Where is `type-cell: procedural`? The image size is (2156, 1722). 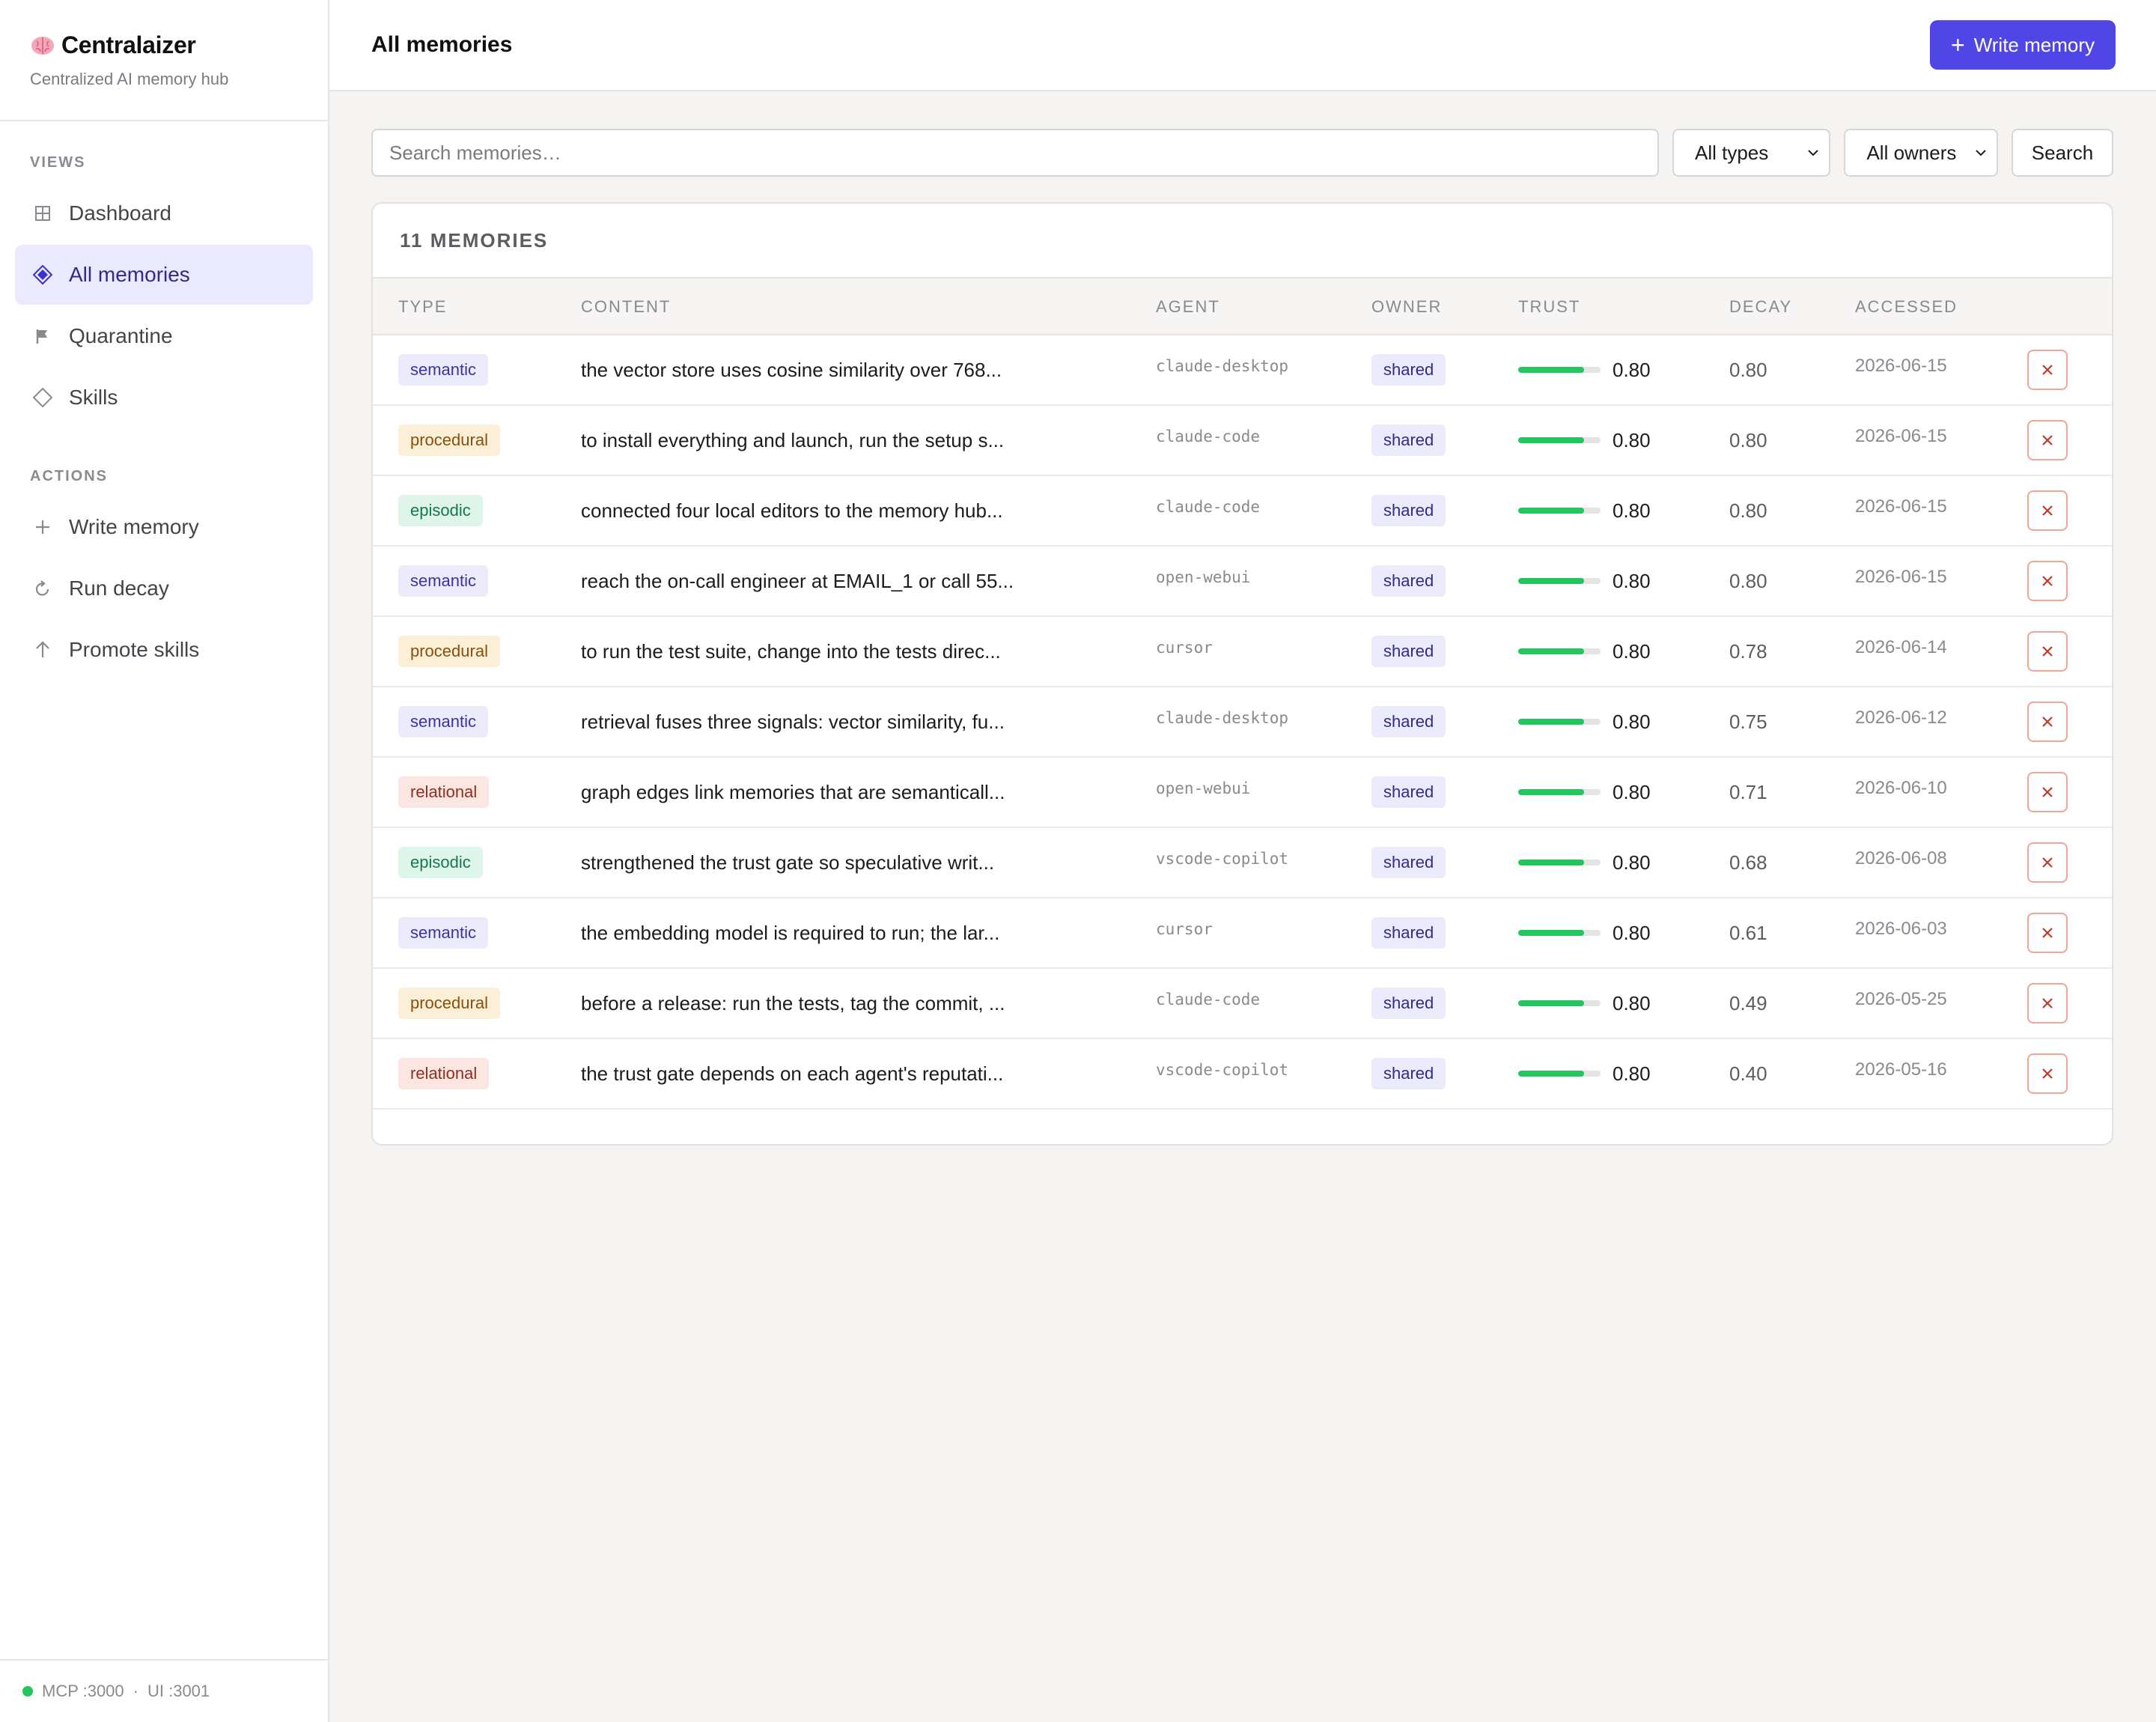 type-cell: procedural is located at coordinates (449, 651).